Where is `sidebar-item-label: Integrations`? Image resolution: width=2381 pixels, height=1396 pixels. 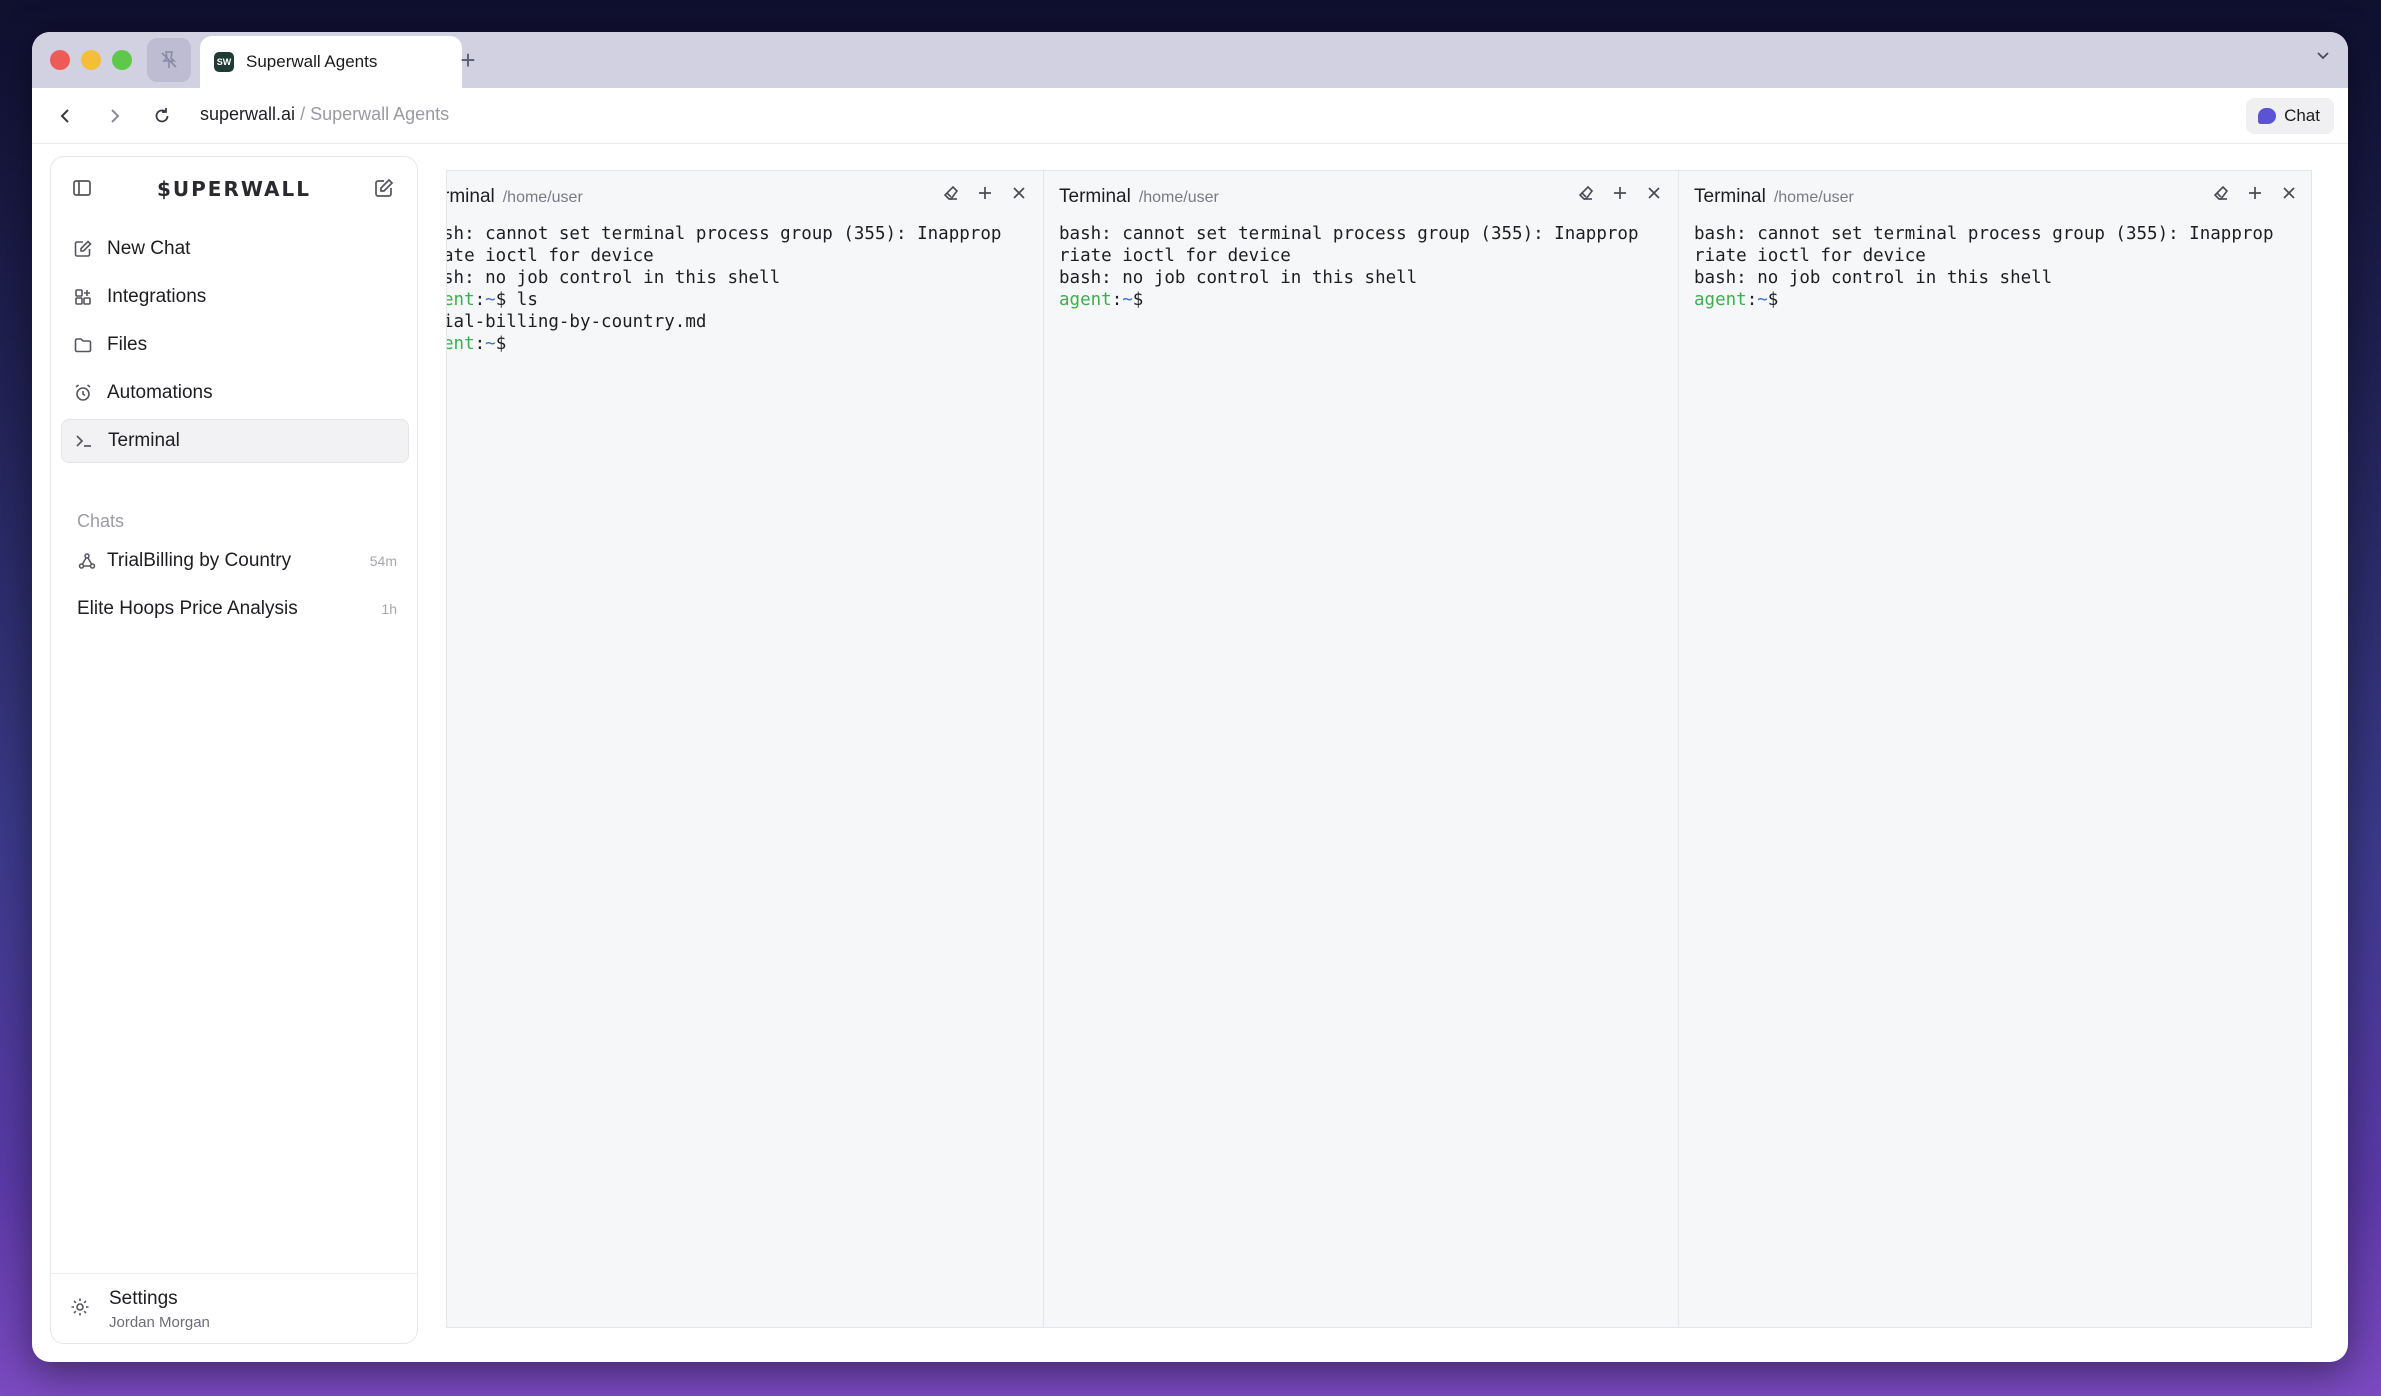
sidebar-item-label: Integrations is located at coordinates (157, 296).